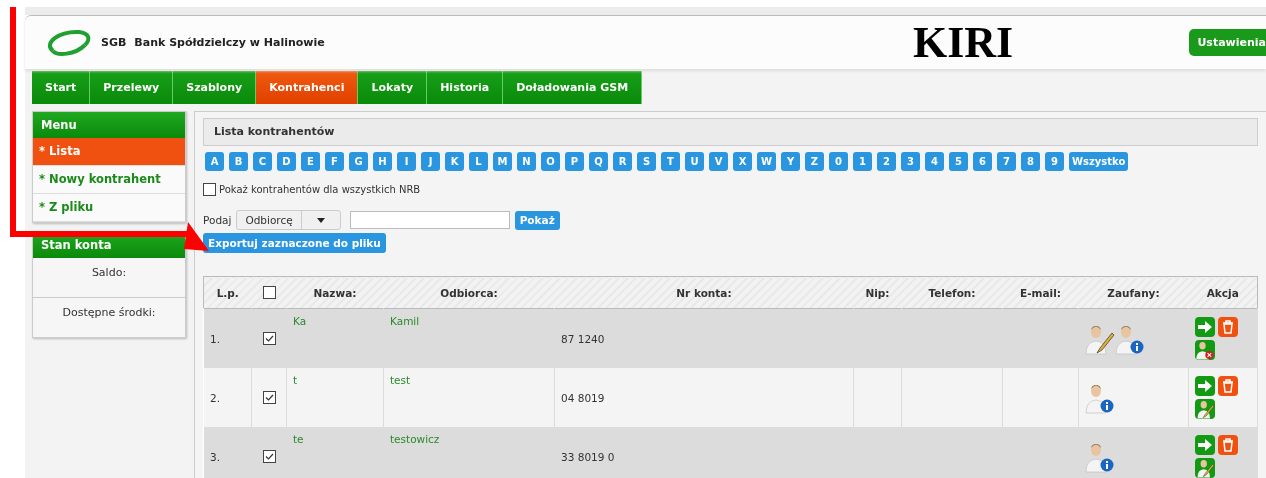 This screenshot has height=478, width=1266. What do you see at coordinates (286, 161) in the screenshot?
I see `letter-button: D` at bounding box center [286, 161].